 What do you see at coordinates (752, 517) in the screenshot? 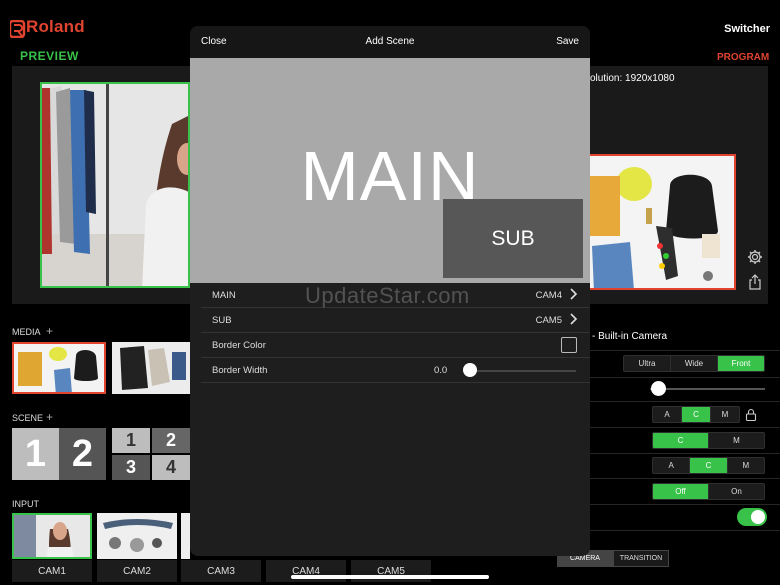
I see `camera-toggle-switch` at bounding box center [752, 517].